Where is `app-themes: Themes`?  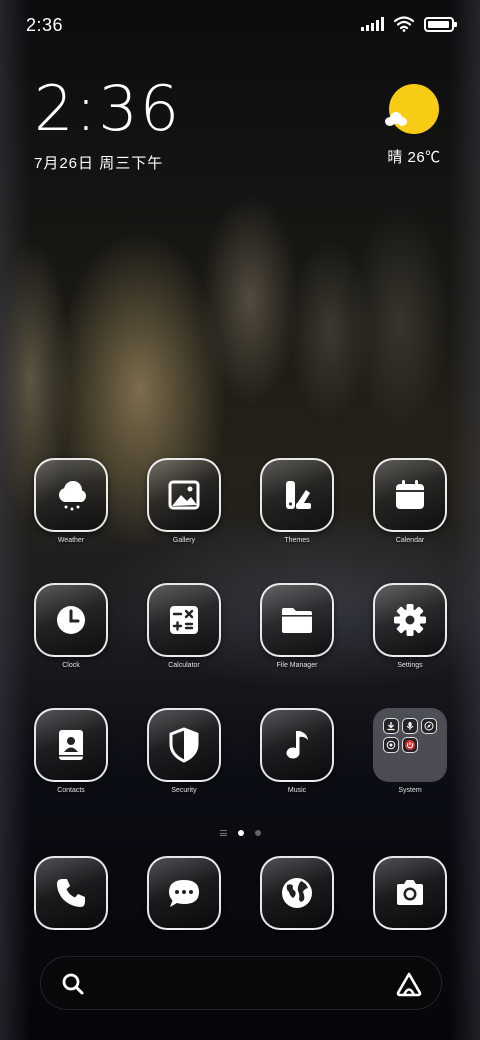
app-themes: Themes is located at coordinates (297, 501).